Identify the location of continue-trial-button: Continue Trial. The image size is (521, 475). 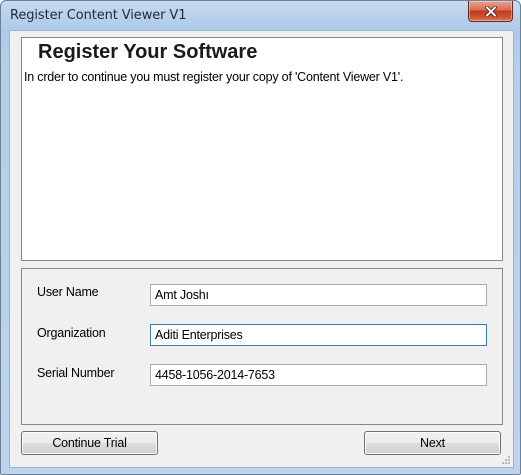
(89, 443).